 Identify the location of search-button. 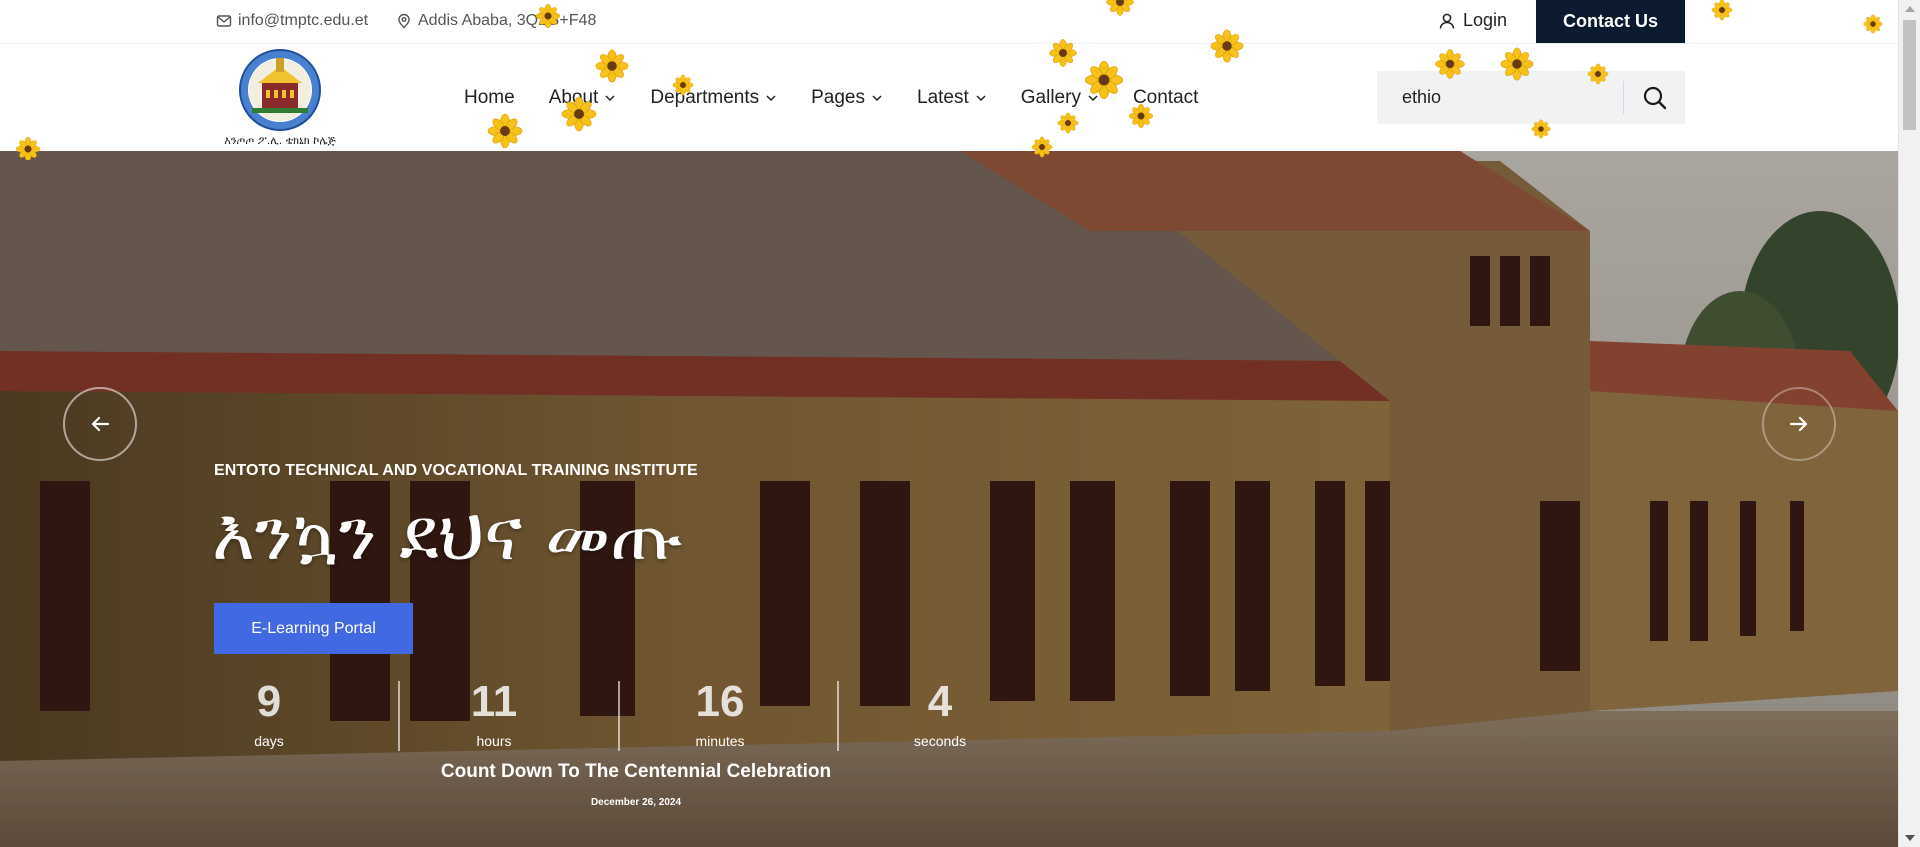
(1654, 97).